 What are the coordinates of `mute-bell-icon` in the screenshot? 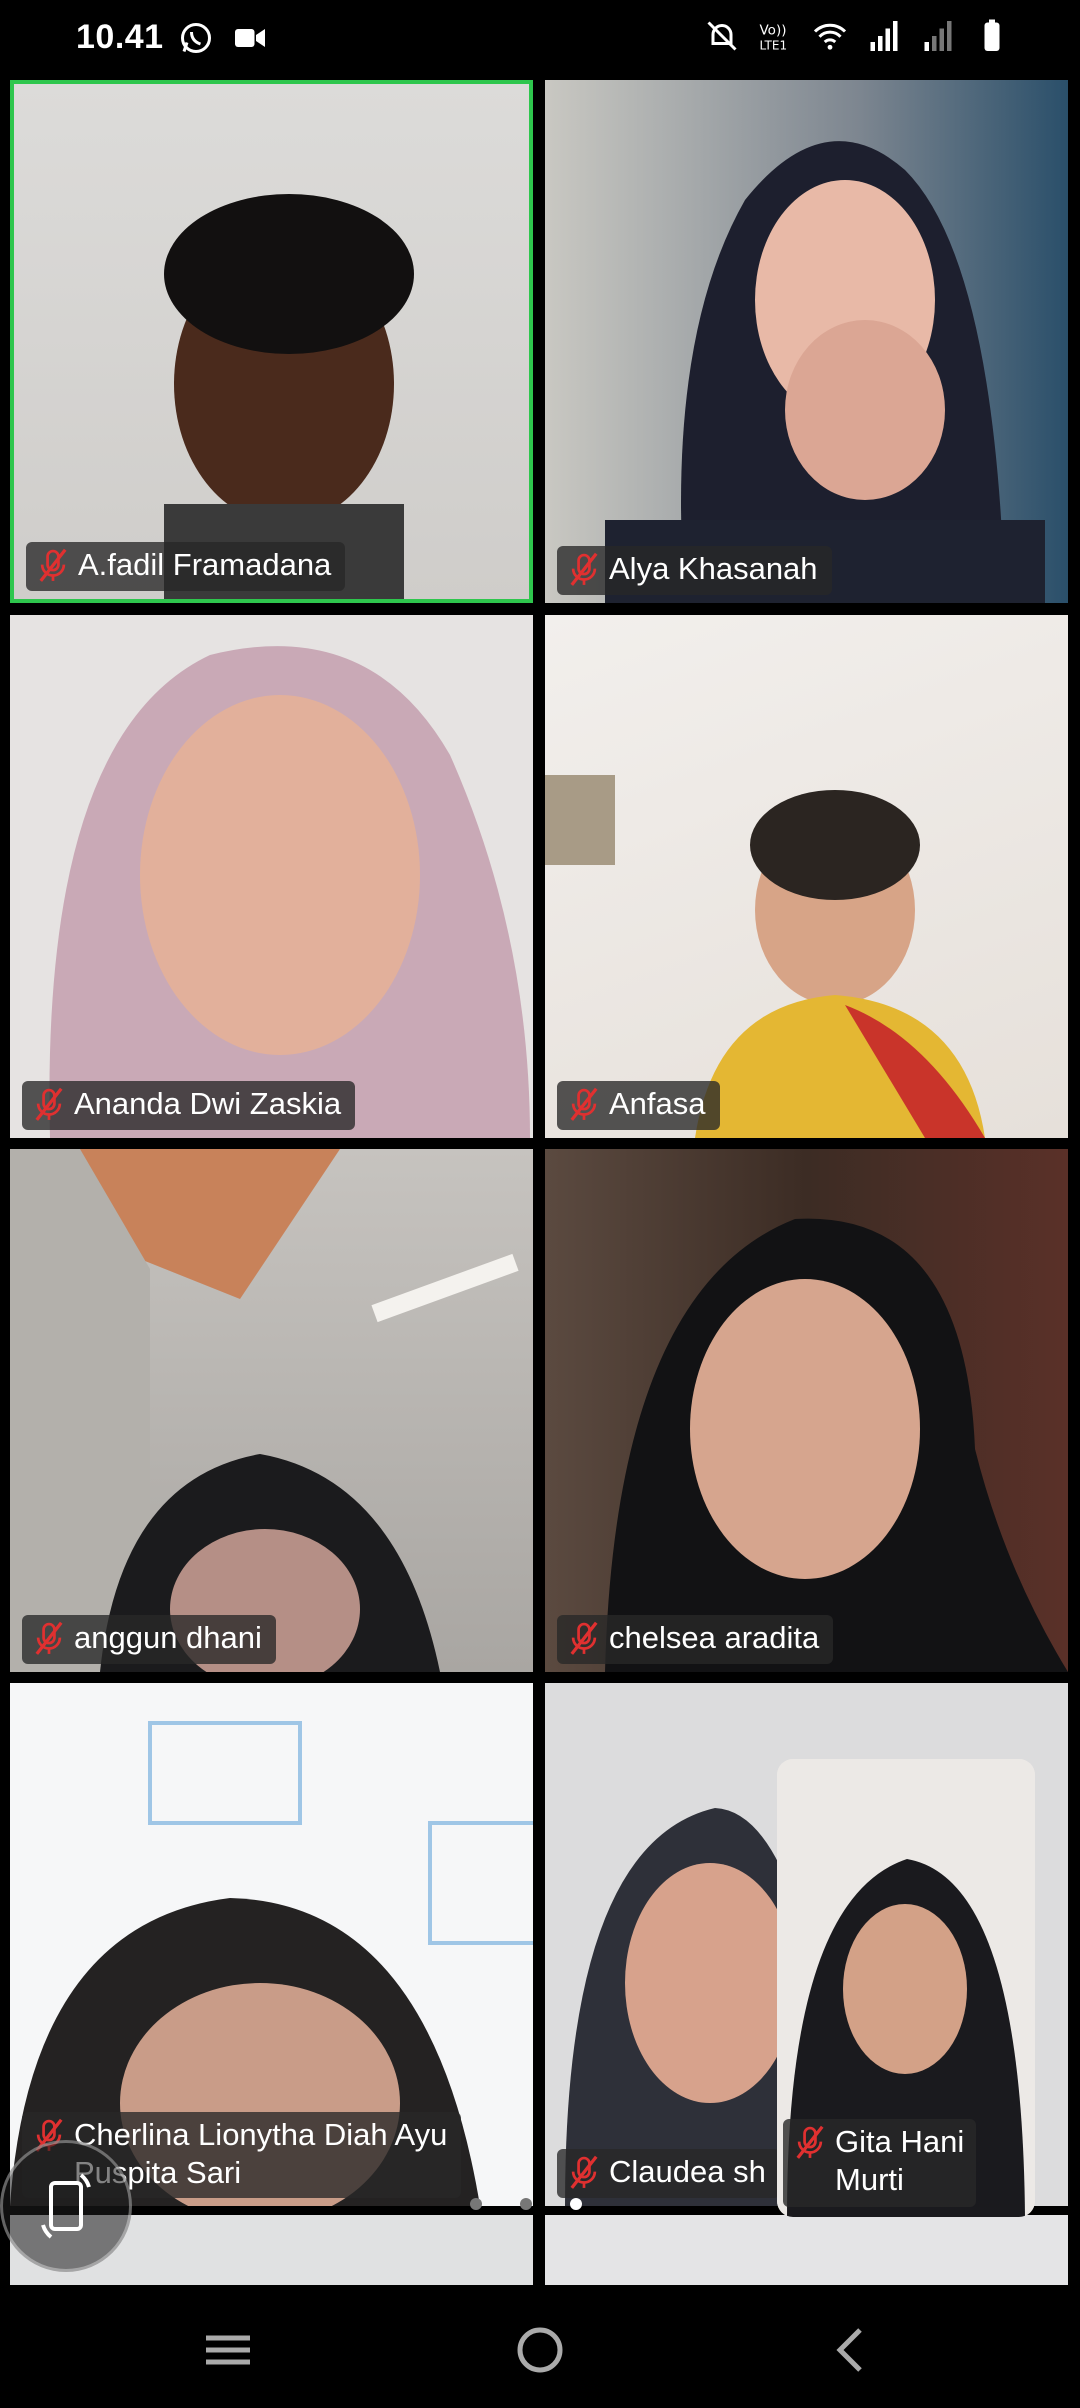 It's located at (722, 36).